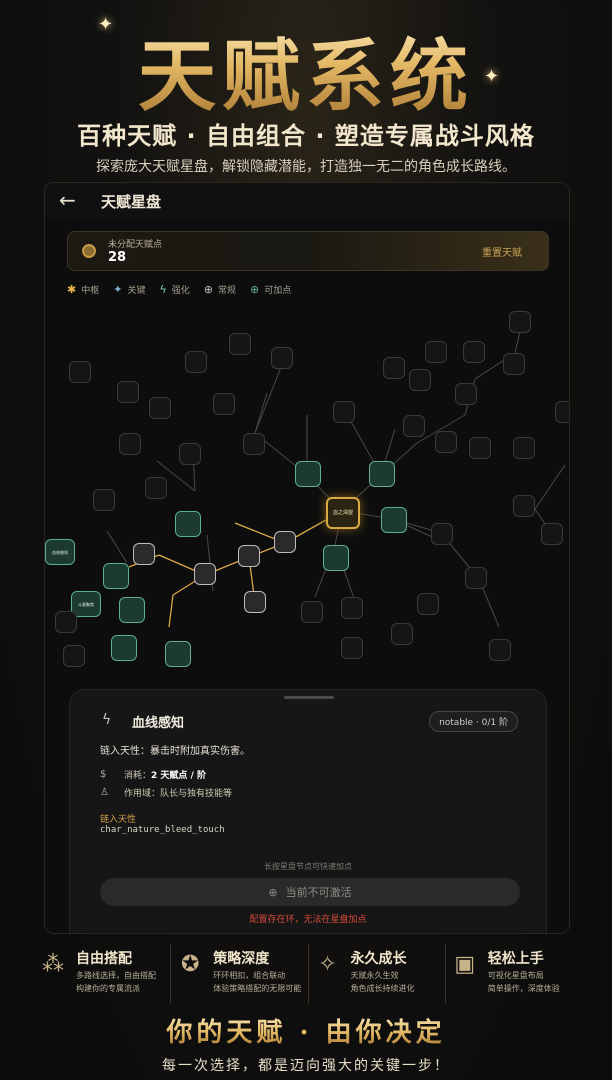  What do you see at coordinates (103, 774) in the screenshot?
I see `coin-icon: $` at bounding box center [103, 774].